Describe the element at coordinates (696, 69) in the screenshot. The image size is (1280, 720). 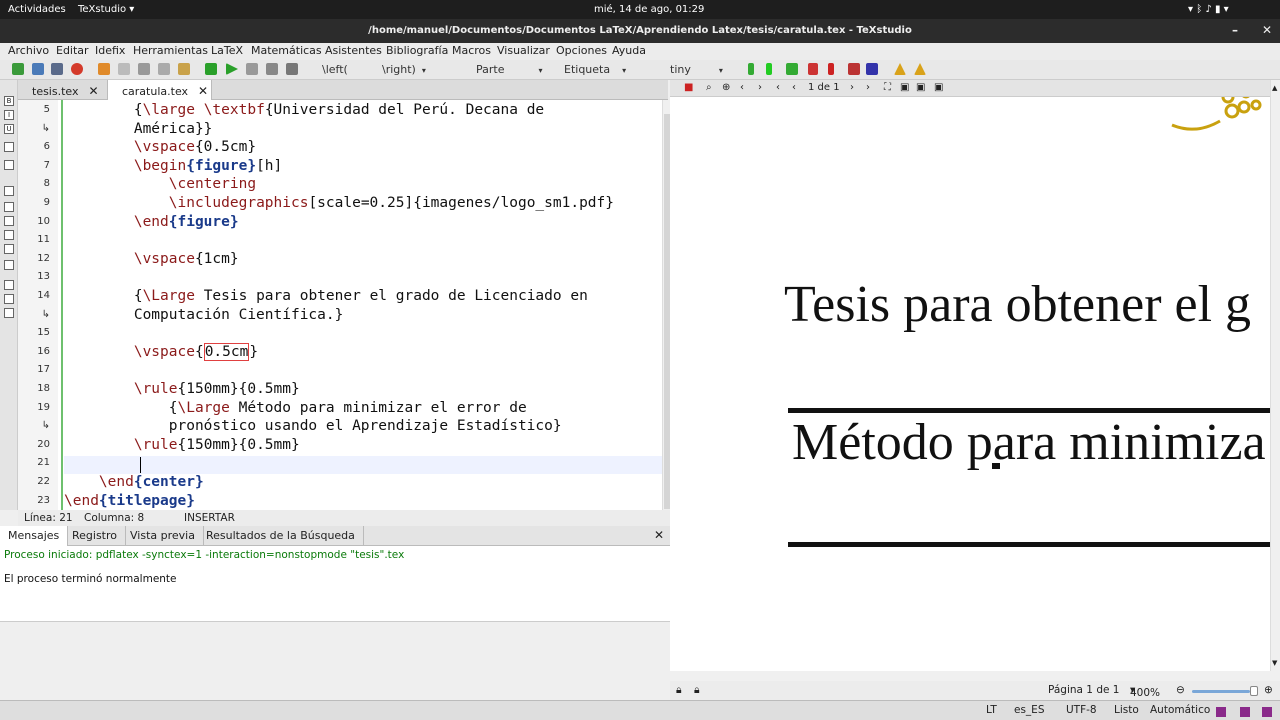
I see `font-size-combo: tiny ▾` at that location.